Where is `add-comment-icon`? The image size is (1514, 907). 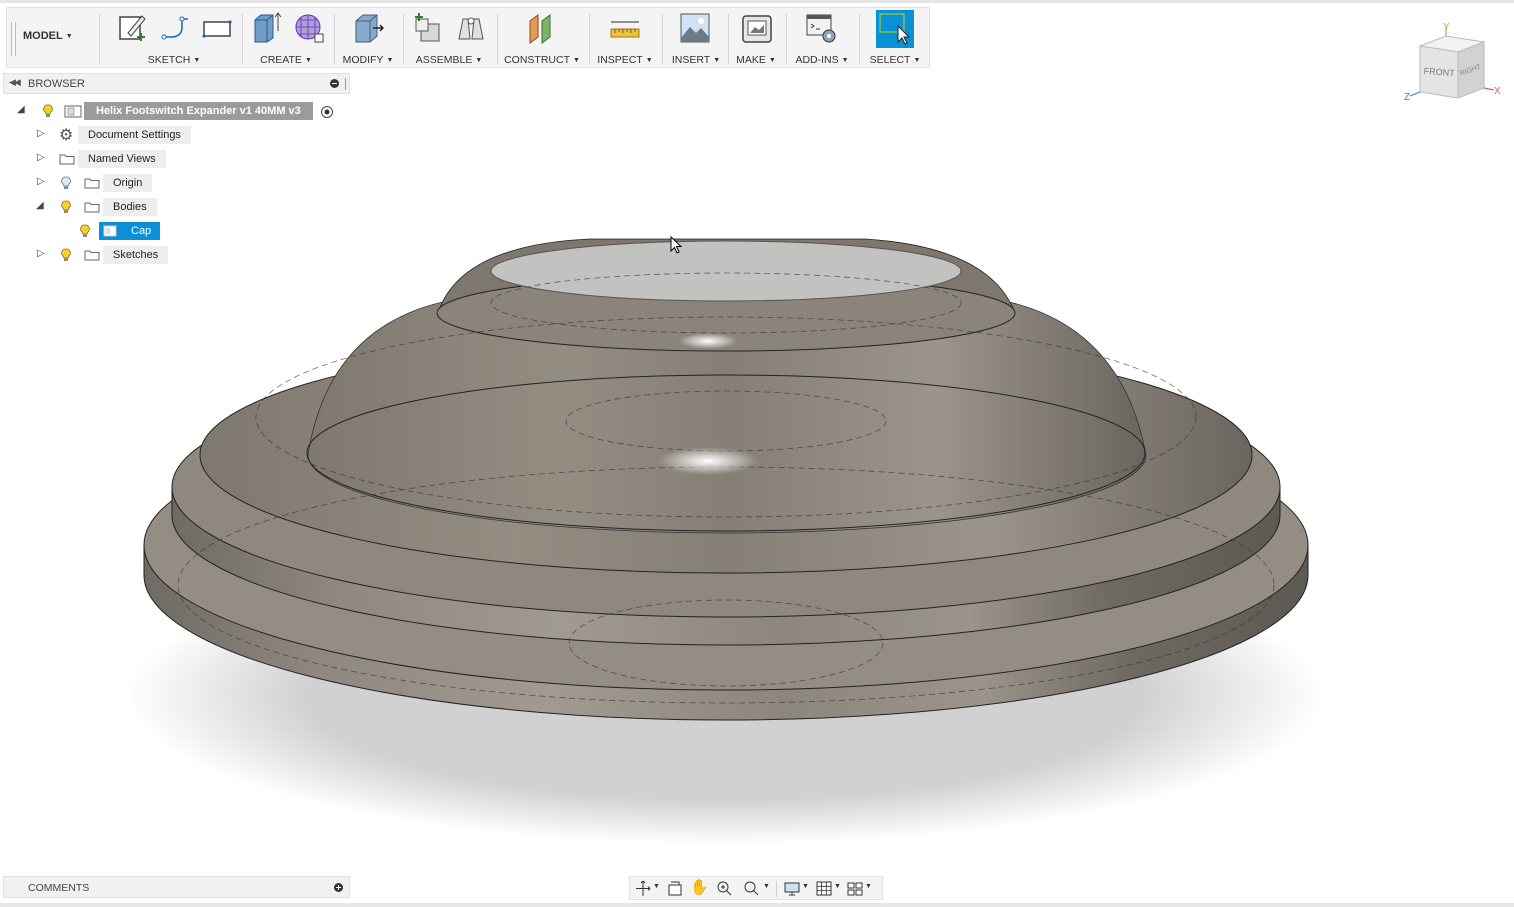
add-comment-icon is located at coordinates (338, 887).